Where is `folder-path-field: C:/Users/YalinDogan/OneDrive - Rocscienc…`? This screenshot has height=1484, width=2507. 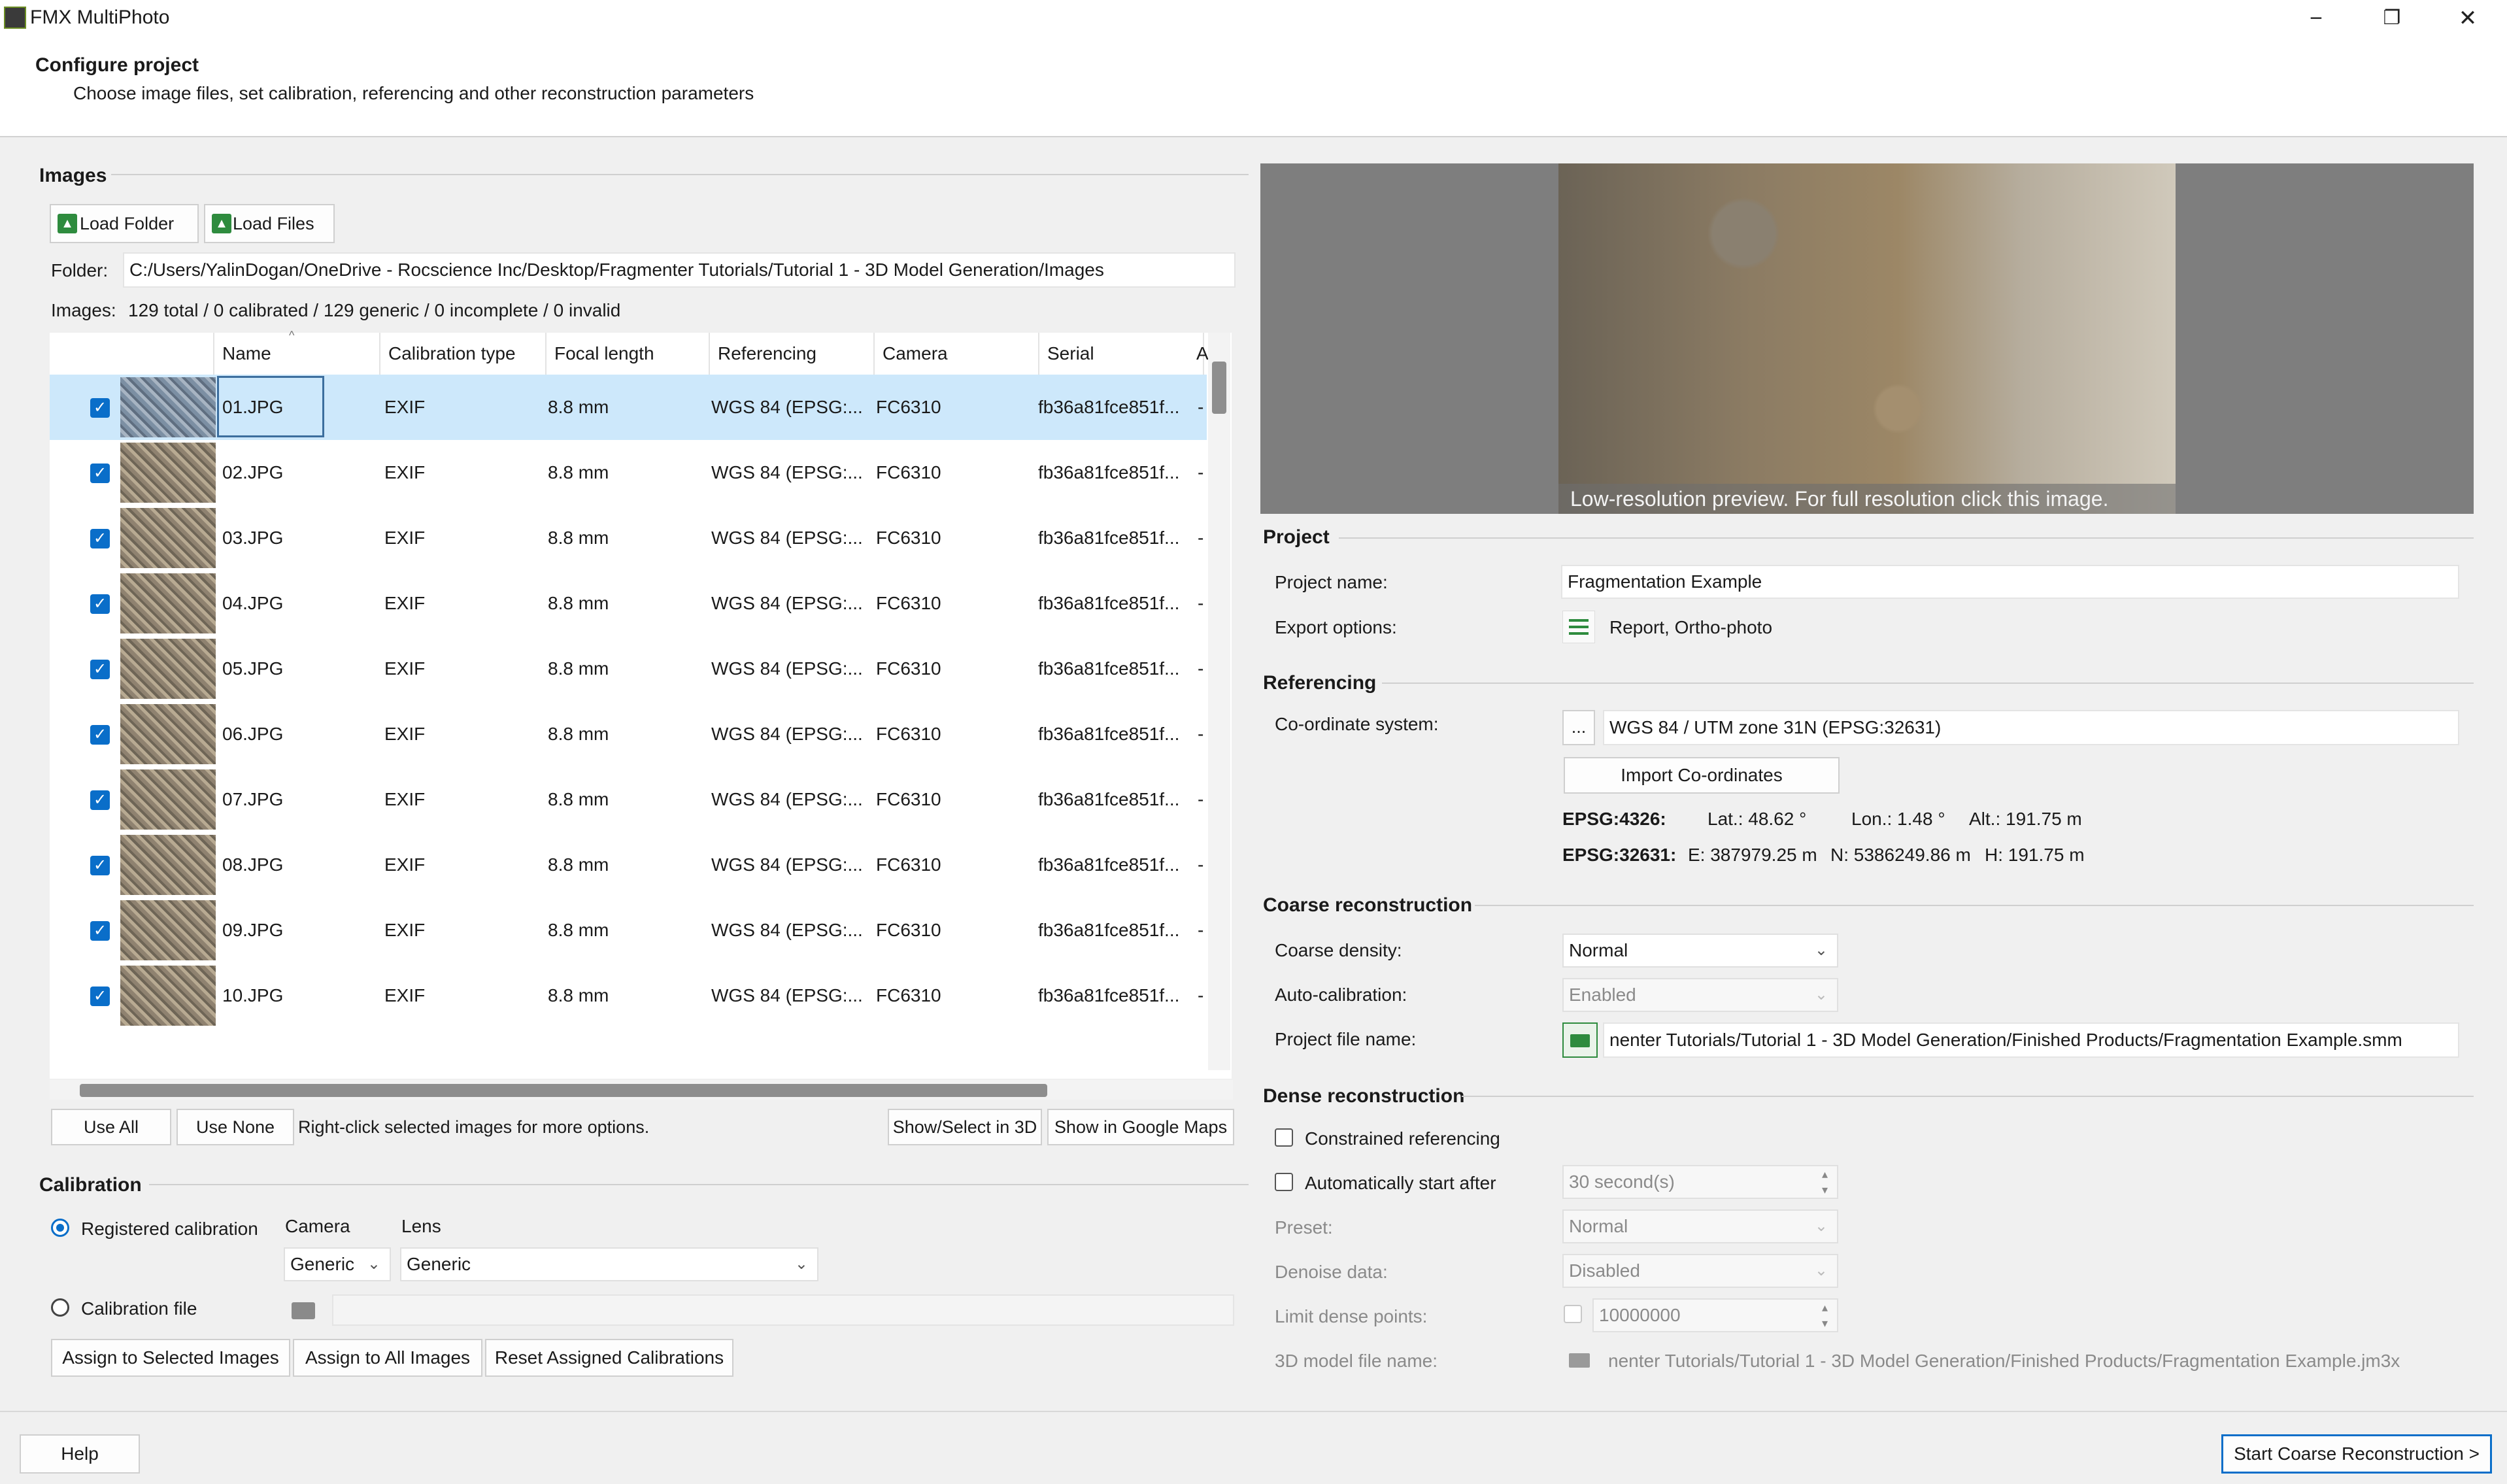 folder-path-field: C:/Users/YalinDogan/OneDrive - Rocscienc… is located at coordinates (680, 270).